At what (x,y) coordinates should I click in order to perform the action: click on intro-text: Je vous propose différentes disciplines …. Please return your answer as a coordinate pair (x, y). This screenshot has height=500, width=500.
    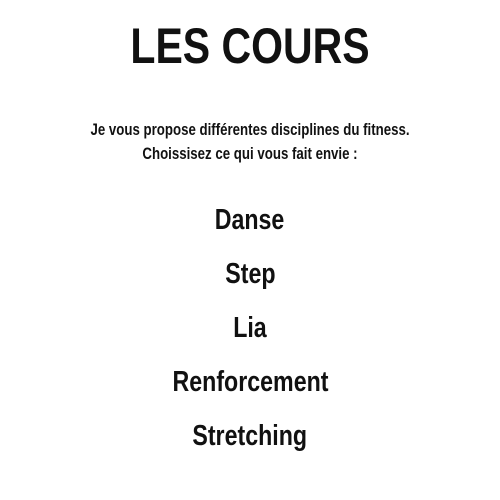
    Looking at the image, I should click on (250, 142).